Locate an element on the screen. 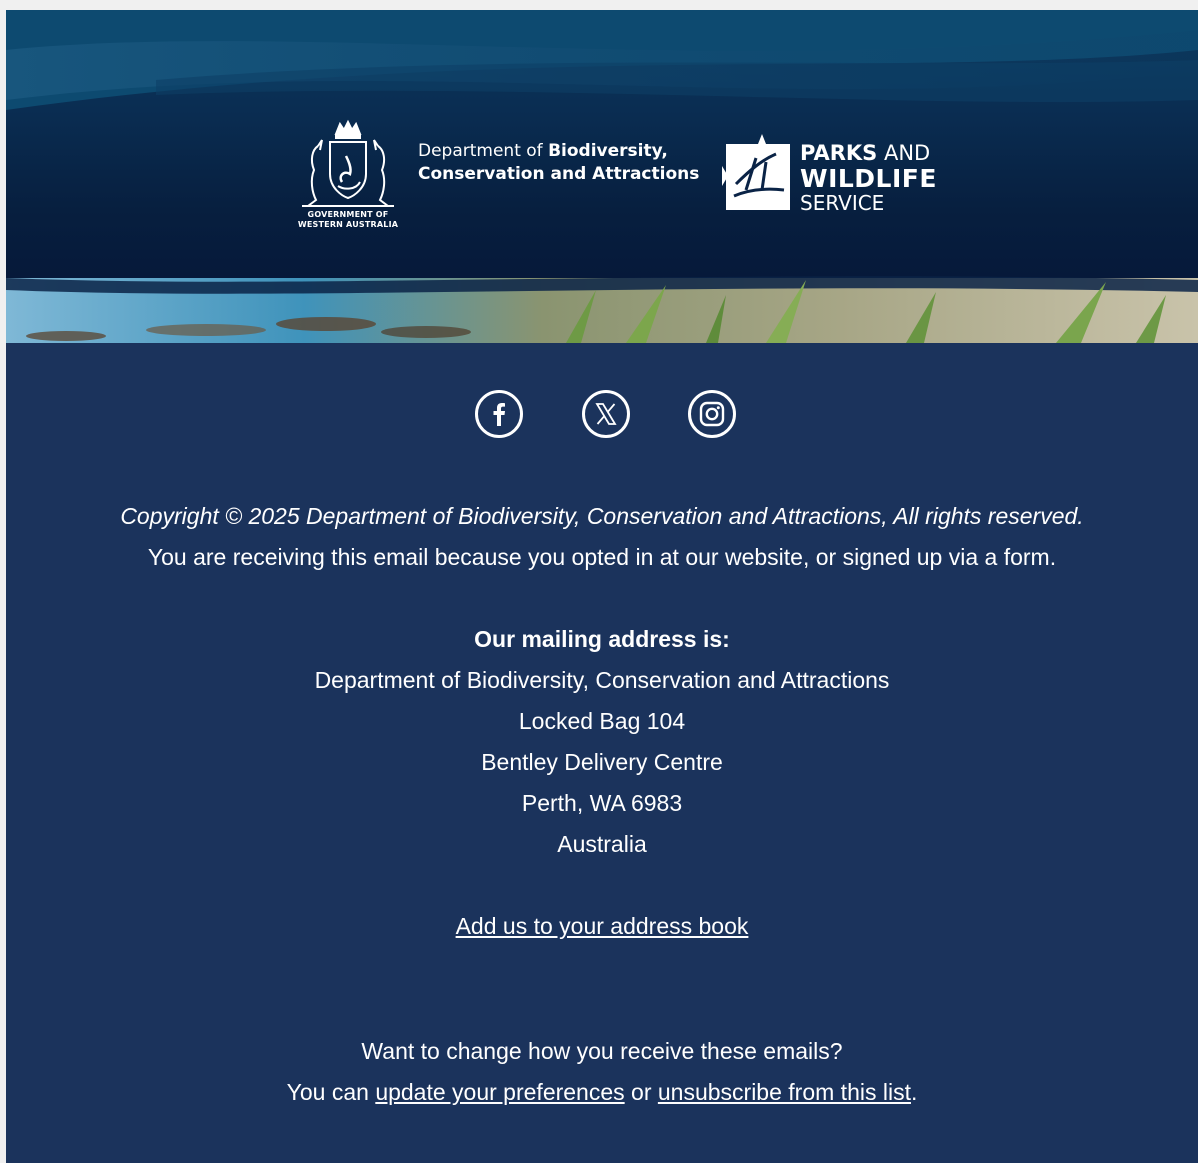 This screenshot has height=1163, width=1198. dept-line-1-bold: Biodiversity, is located at coordinates (608, 151).